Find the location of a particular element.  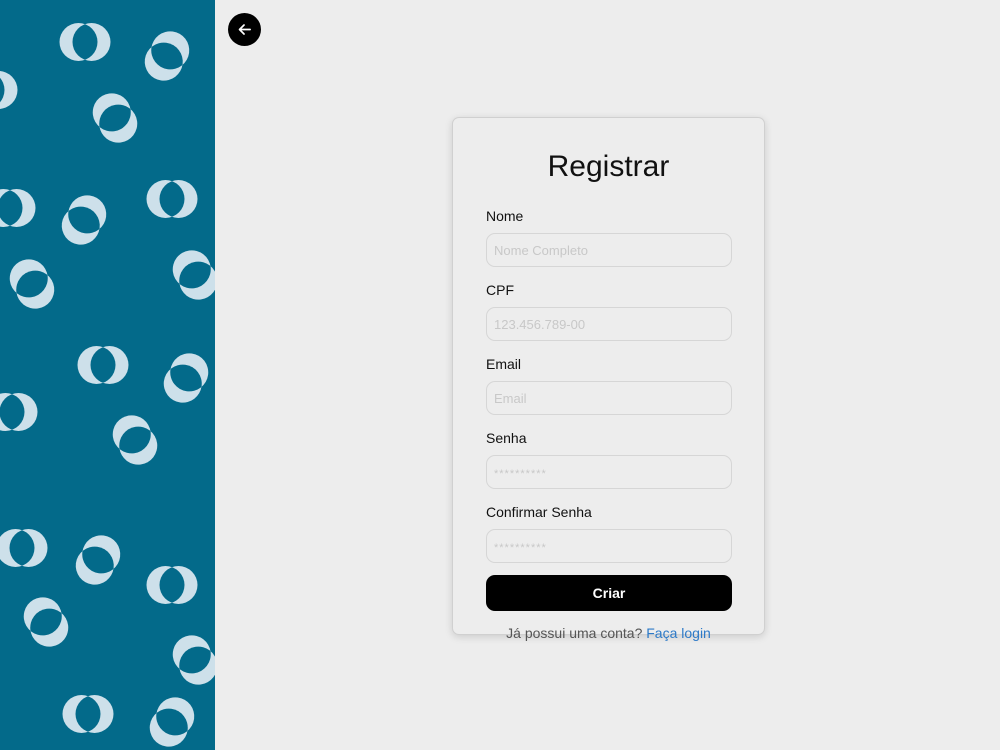

email-label: Email is located at coordinates (504, 364).